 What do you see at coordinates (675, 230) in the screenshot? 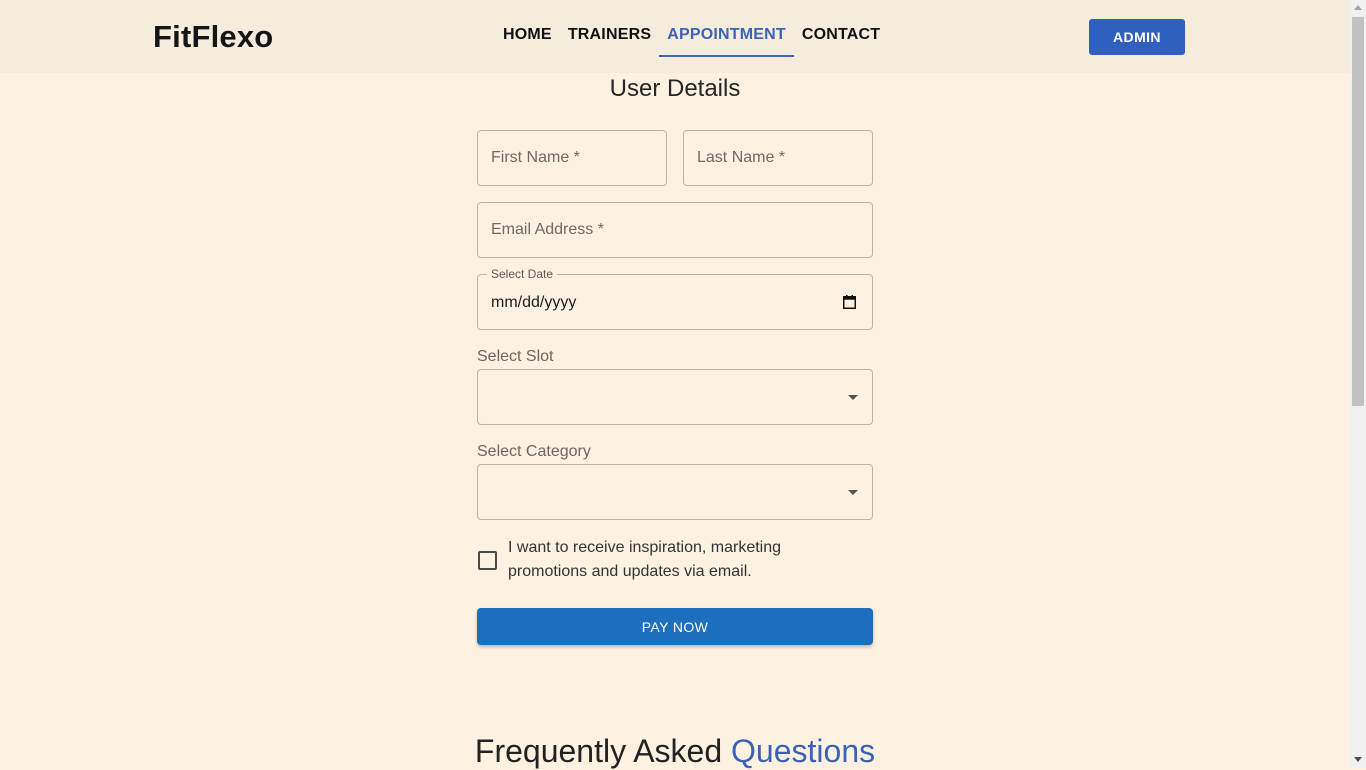
I see `email-field: Email Address *` at bounding box center [675, 230].